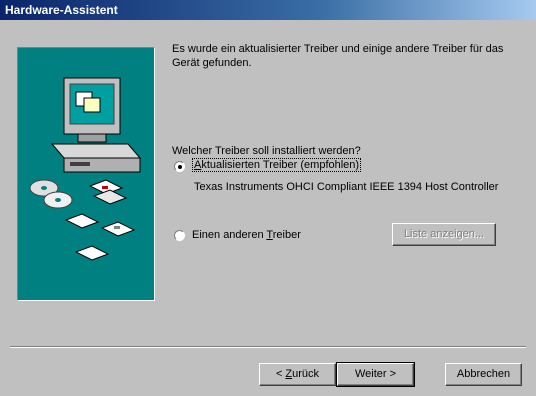 This screenshot has height=396, width=536. What do you see at coordinates (280, 165) in the screenshot?
I see `label-part: ktualisierten Treiber (empfohlen)` at bounding box center [280, 165].